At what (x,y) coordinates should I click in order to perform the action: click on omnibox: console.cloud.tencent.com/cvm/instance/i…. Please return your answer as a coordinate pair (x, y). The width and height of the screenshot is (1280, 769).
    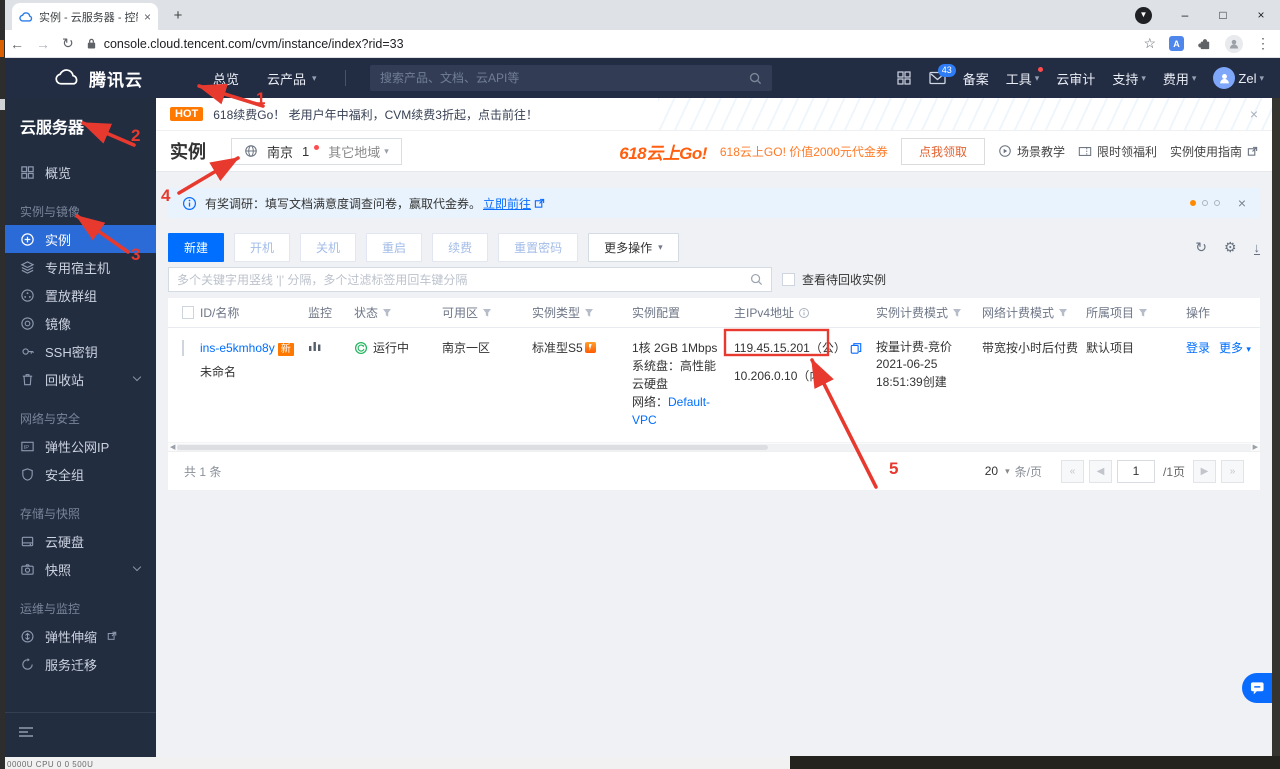
    Looking at the image, I should click on (609, 44).